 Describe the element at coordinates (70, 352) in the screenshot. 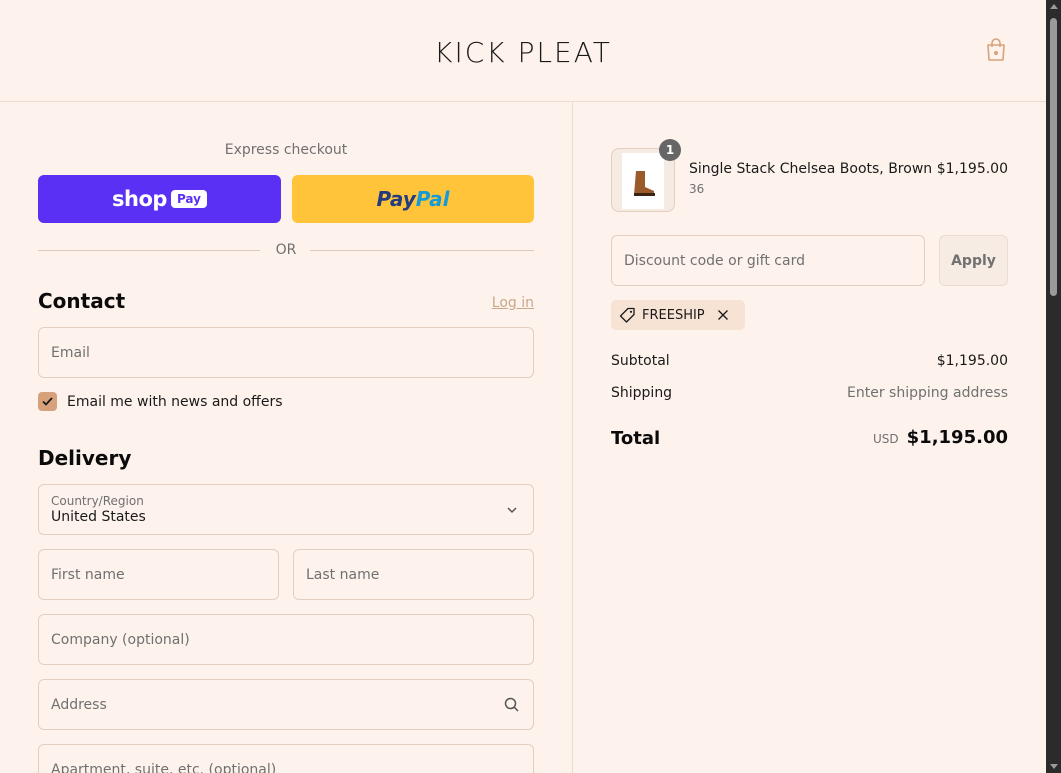

I see `email-placeholder: Email` at that location.